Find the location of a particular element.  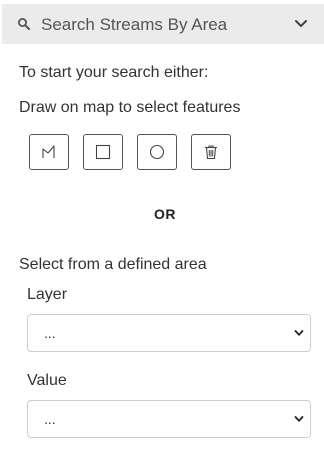

header-title: Search Streams By Area is located at coordinates (134, 24).